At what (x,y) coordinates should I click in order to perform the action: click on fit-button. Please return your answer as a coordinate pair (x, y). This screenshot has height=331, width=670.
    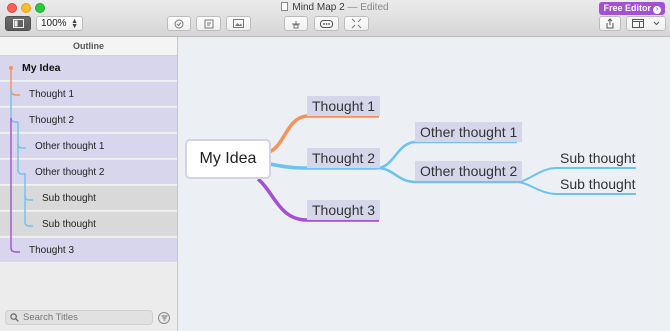
    Looking at the image, I should click on (356, 23).